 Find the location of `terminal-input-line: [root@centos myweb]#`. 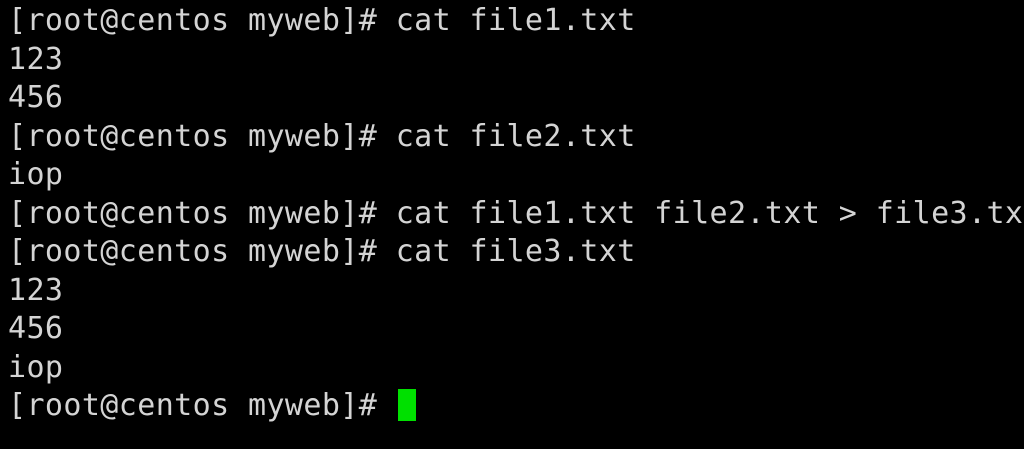

terminal-input-line: [root@centos myweb]# is located at coordinates (516, 406).